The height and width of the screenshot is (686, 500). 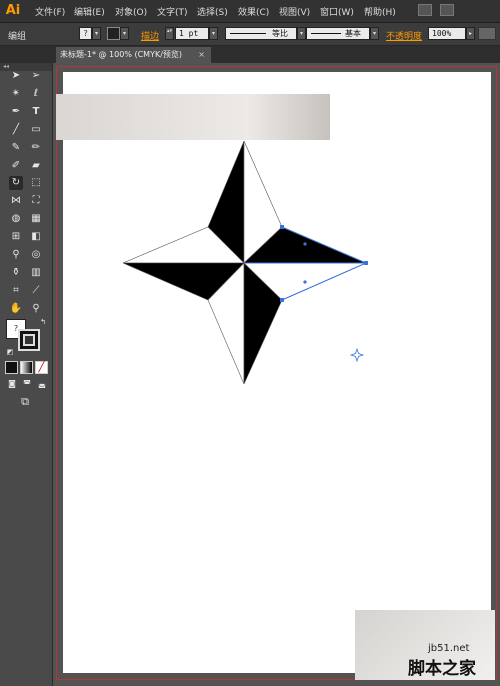 I want to click on rotate-origin-icon, so click(x=357, y=355).